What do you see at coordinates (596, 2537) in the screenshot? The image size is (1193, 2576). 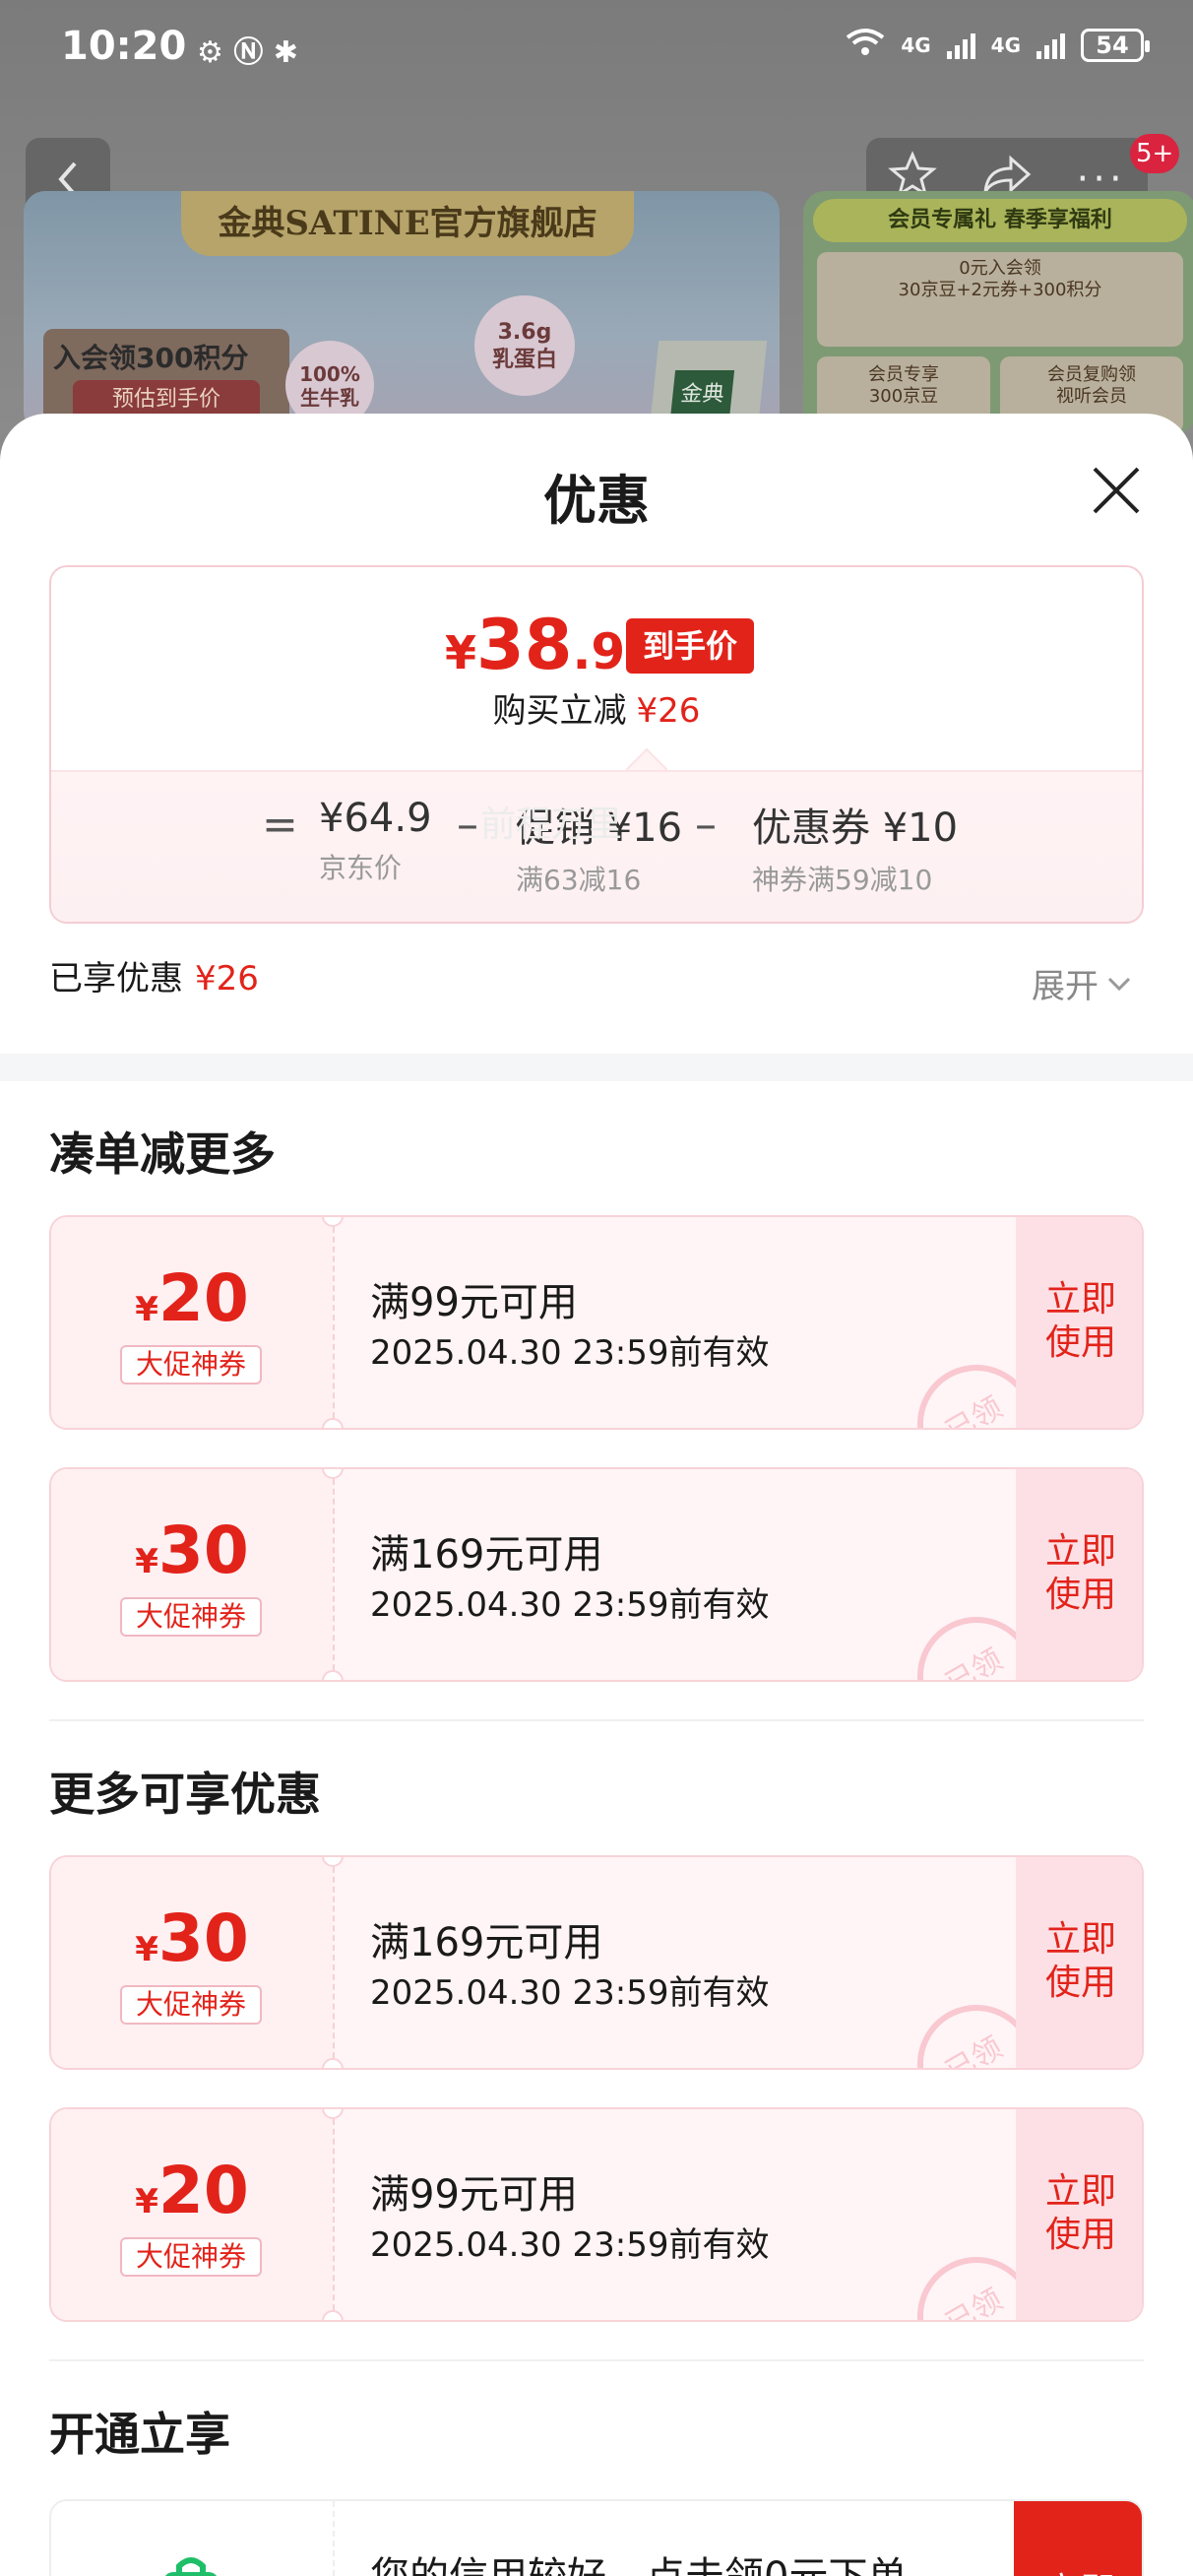 I see `credit-offer-card: 您的信用较好，点击领0元下单 立即` at bounding box center [596, 2537].